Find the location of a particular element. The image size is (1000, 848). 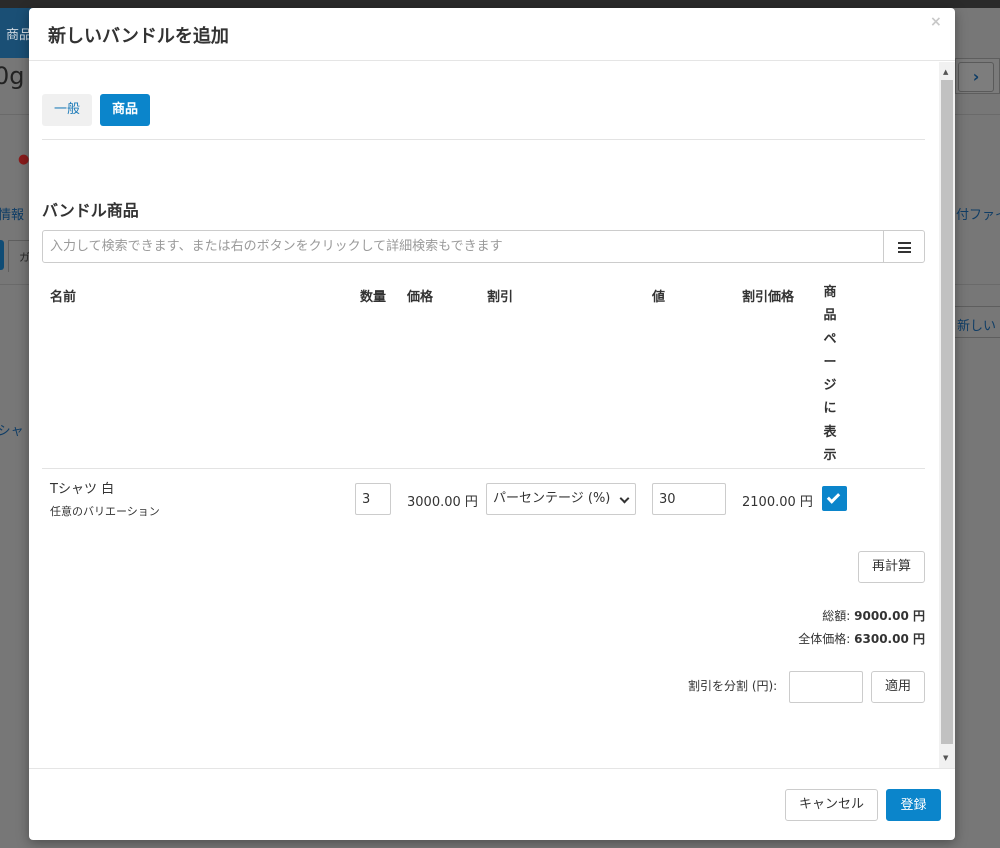

chevron-down-icon is located at coordinates (624, 498).